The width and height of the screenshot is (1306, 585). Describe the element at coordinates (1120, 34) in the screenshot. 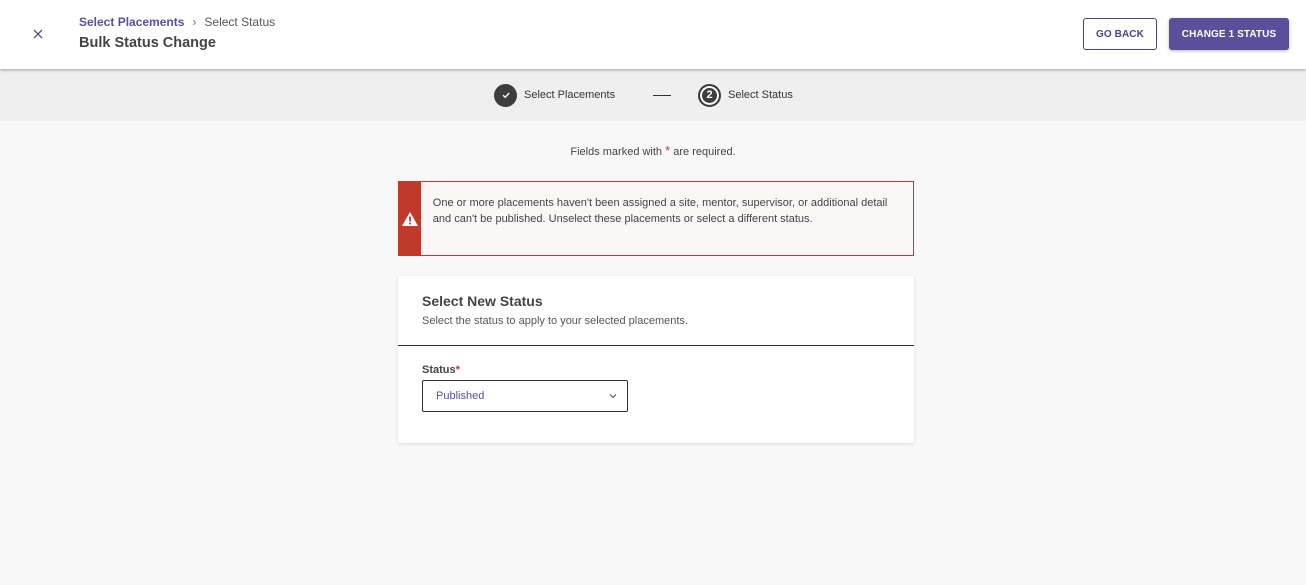

I see `go-back-button: GO BACK` at that location.